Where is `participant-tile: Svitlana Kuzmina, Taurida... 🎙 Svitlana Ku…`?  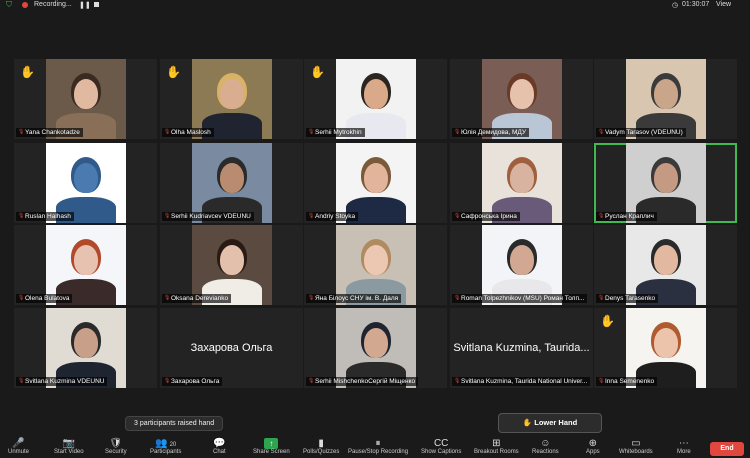 participant-tile: Svitlana Kuzmina, Taurida... 🎙 Svitlana Ku… is located at coordinates (521, 348).